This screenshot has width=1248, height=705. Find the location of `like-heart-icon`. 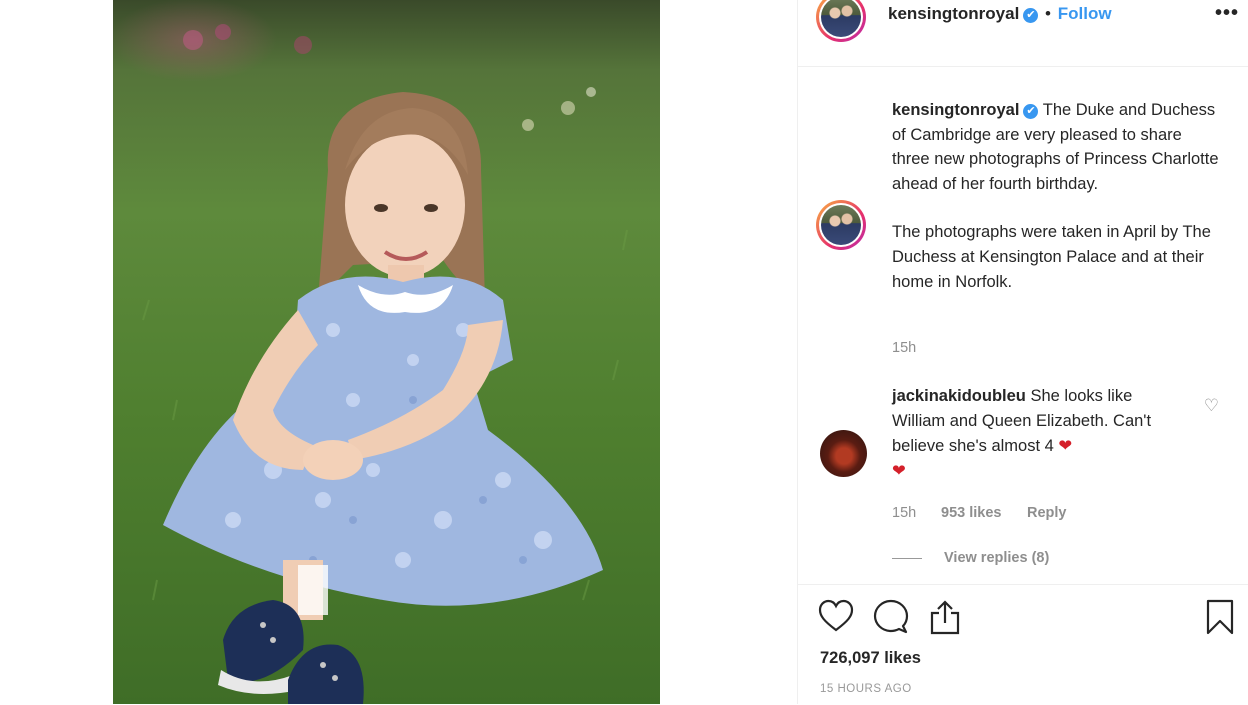

like-heart-icon is located at coordinates (836, 616).